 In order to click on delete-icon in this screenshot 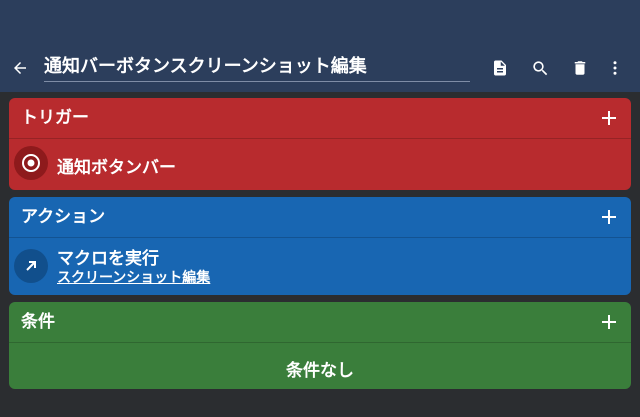, I will do `click(580, 68)`.